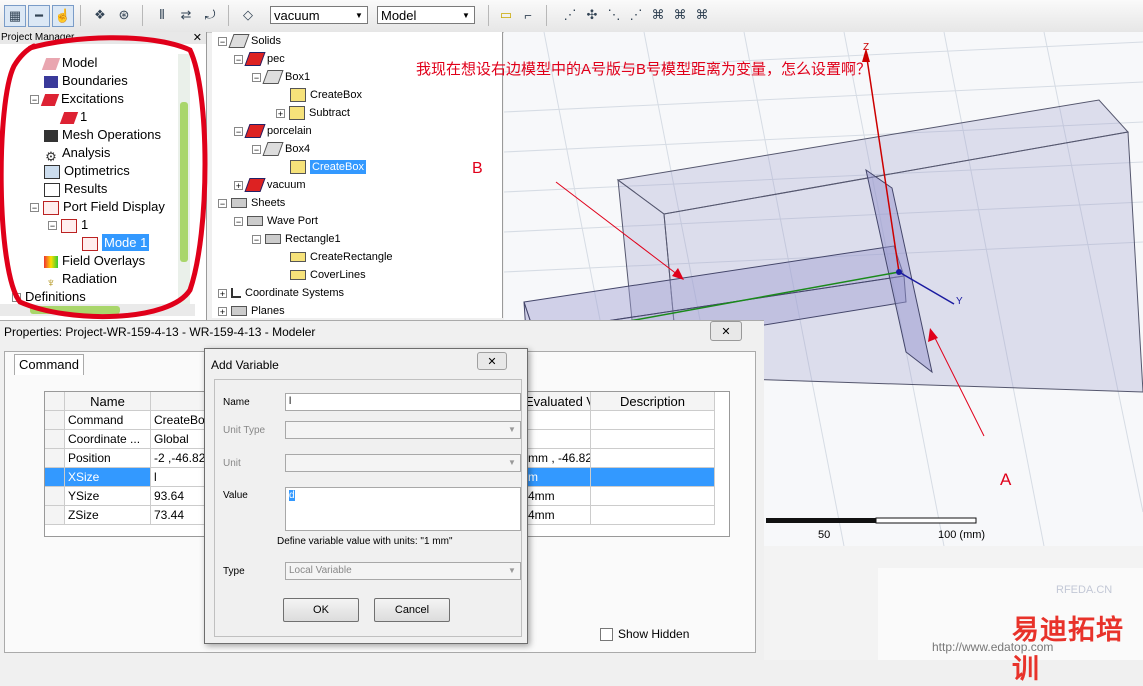 The width and height of the screenshot is (1143, 686). What do you see at coordinates (239, 203) in the screenshot?
I see `sheets-icon` at bounding box center [239, 203].